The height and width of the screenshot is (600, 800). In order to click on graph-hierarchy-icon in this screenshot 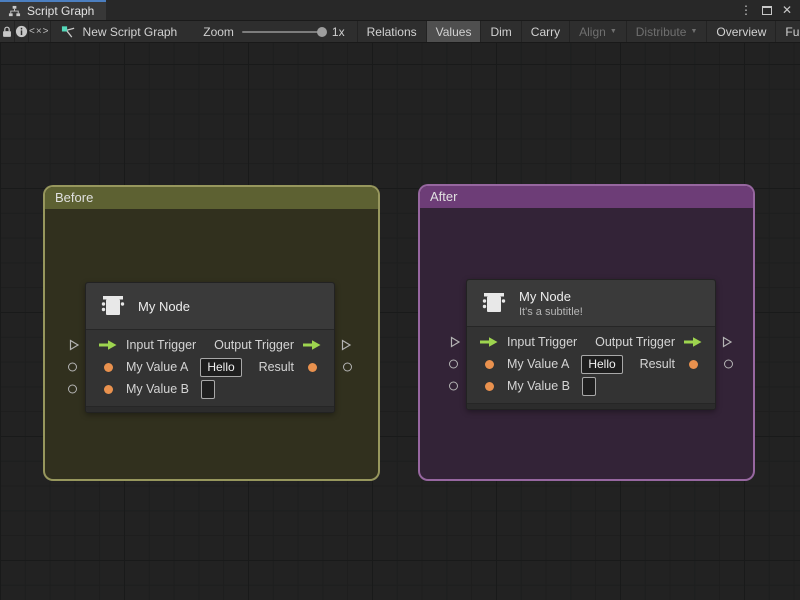, I will do `click(14, 11)`.